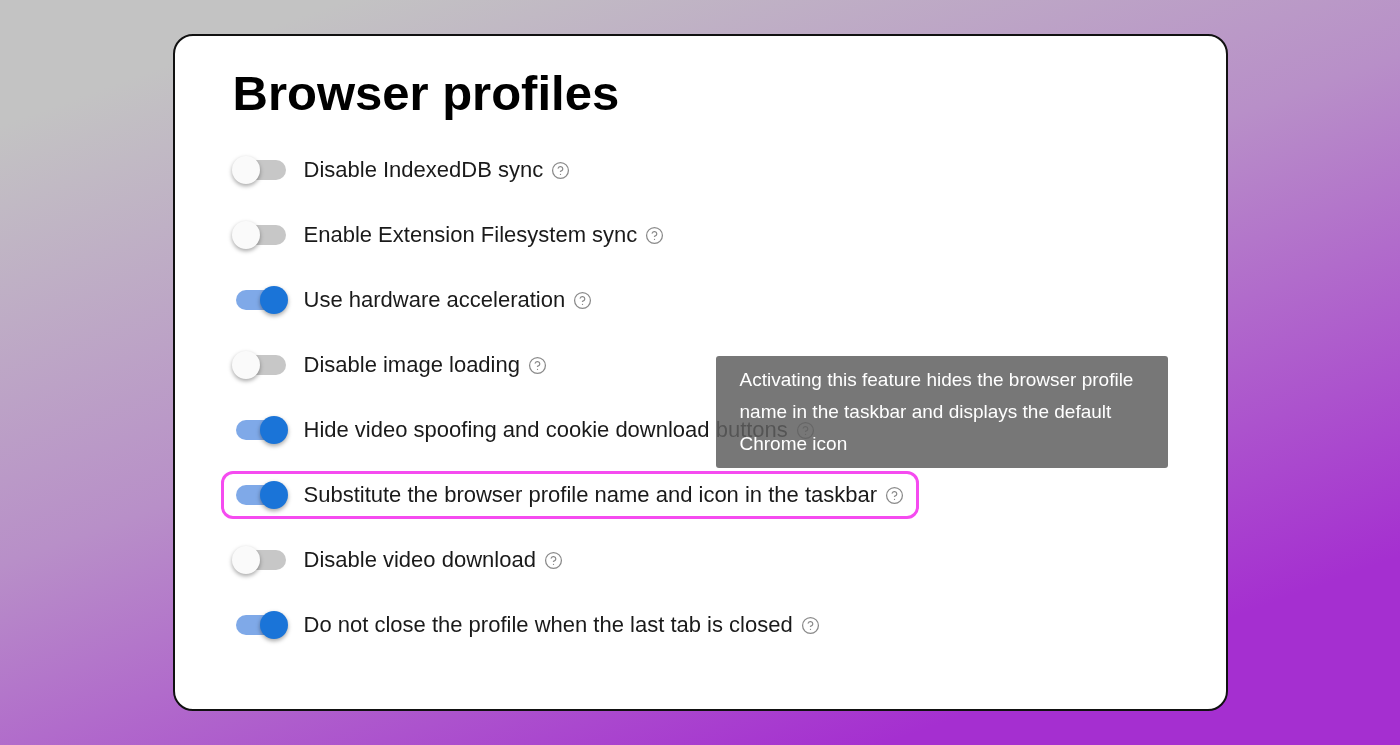 Image resolution: width=1400 pixels, height=745 pixels. Describe the element at coordinates (426, 93) in the screenshot. I see `page-title: Browser profiles` at that location.